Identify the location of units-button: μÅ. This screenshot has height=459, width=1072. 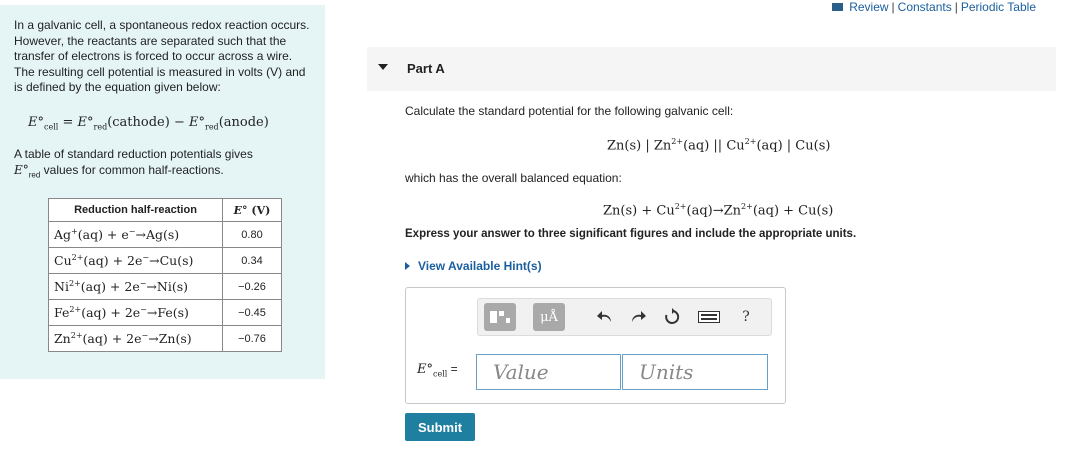
(549, 317).